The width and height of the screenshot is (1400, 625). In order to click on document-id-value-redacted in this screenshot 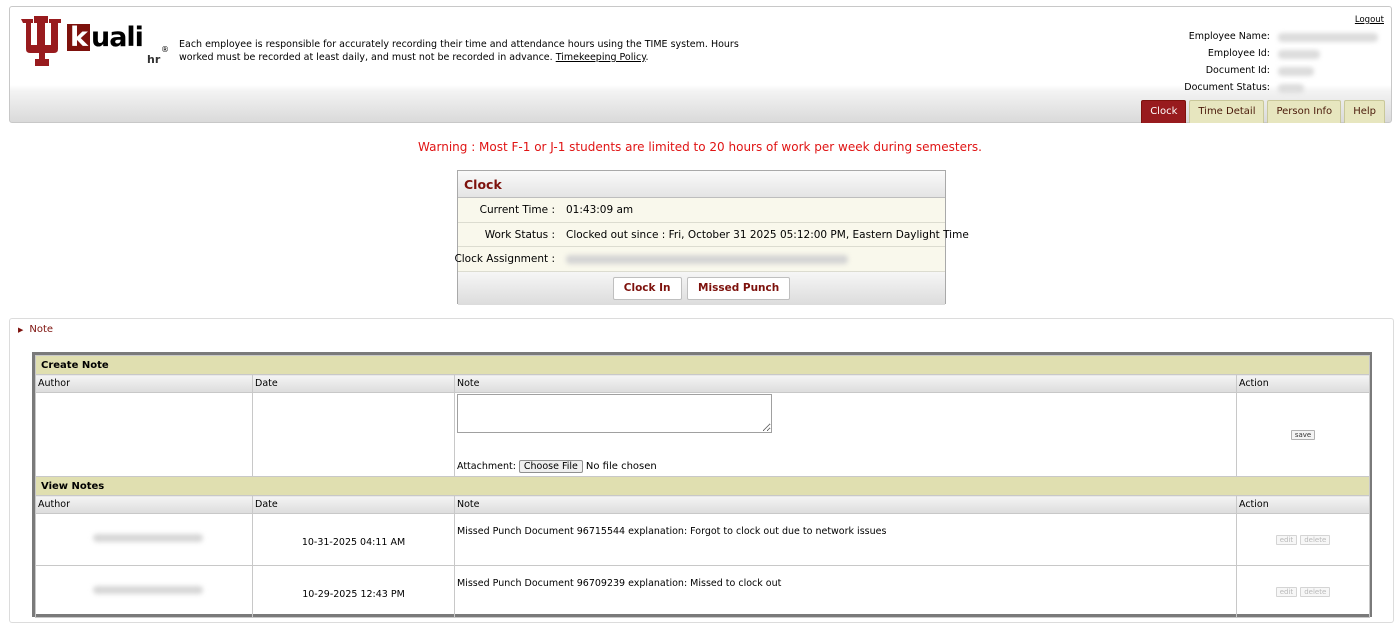, I will do `click(1296, 71)`.